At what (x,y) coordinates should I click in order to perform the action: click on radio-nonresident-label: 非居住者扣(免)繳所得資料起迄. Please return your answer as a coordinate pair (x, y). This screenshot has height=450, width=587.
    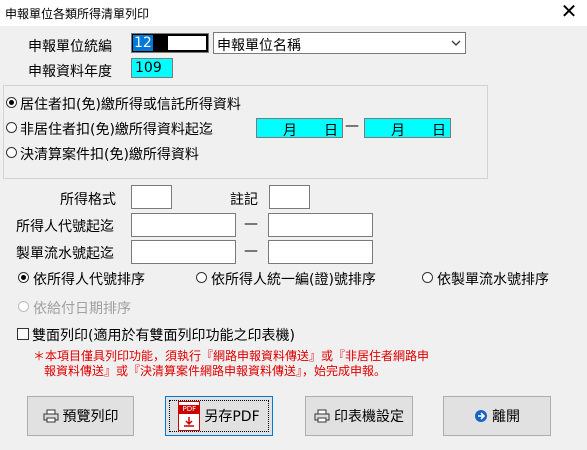
    Looking at the image, I should click on (116, 130).